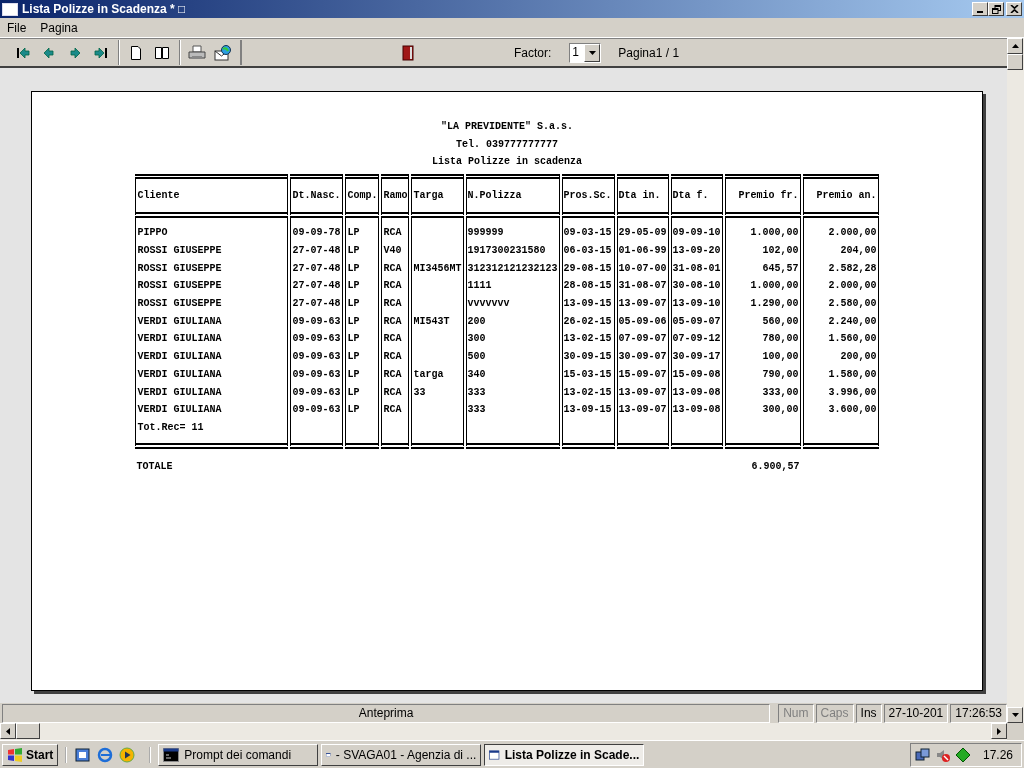 Image resolution: width=1024 pixels, height=768 pixels. What do you see at coordinates (488, 303) in the screenshot?
I see `table-cell: vvvvvvv` at bounding box center [488, 303].